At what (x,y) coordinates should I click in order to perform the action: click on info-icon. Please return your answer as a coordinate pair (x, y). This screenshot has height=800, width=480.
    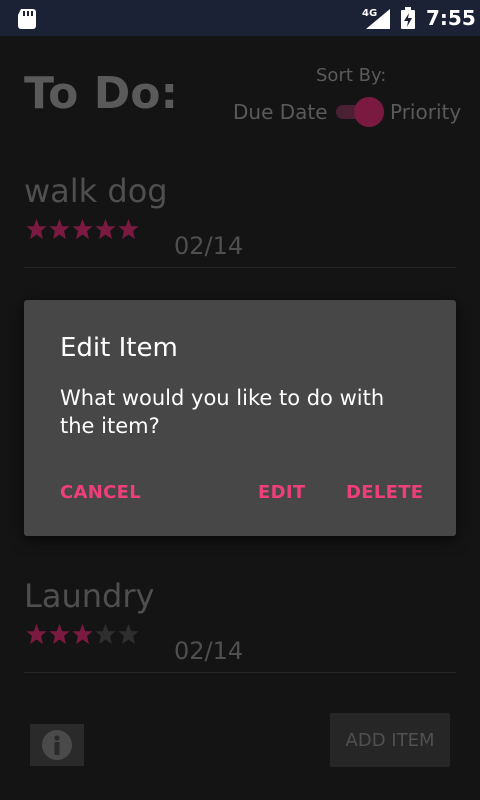
    Looking at the image, I should click on (57, 745).